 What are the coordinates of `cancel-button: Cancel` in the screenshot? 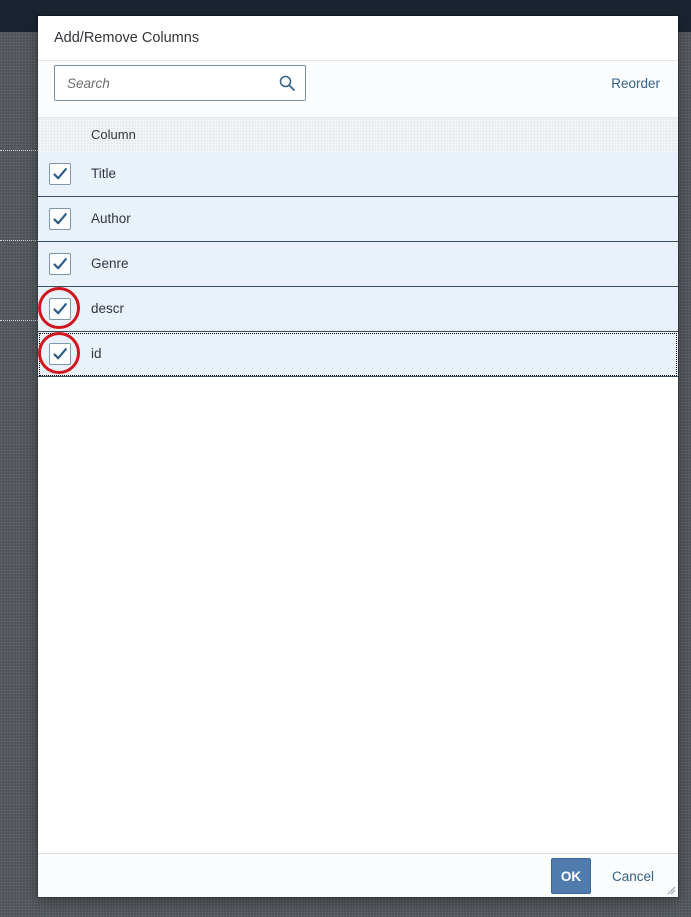 It's located at (633, 876).